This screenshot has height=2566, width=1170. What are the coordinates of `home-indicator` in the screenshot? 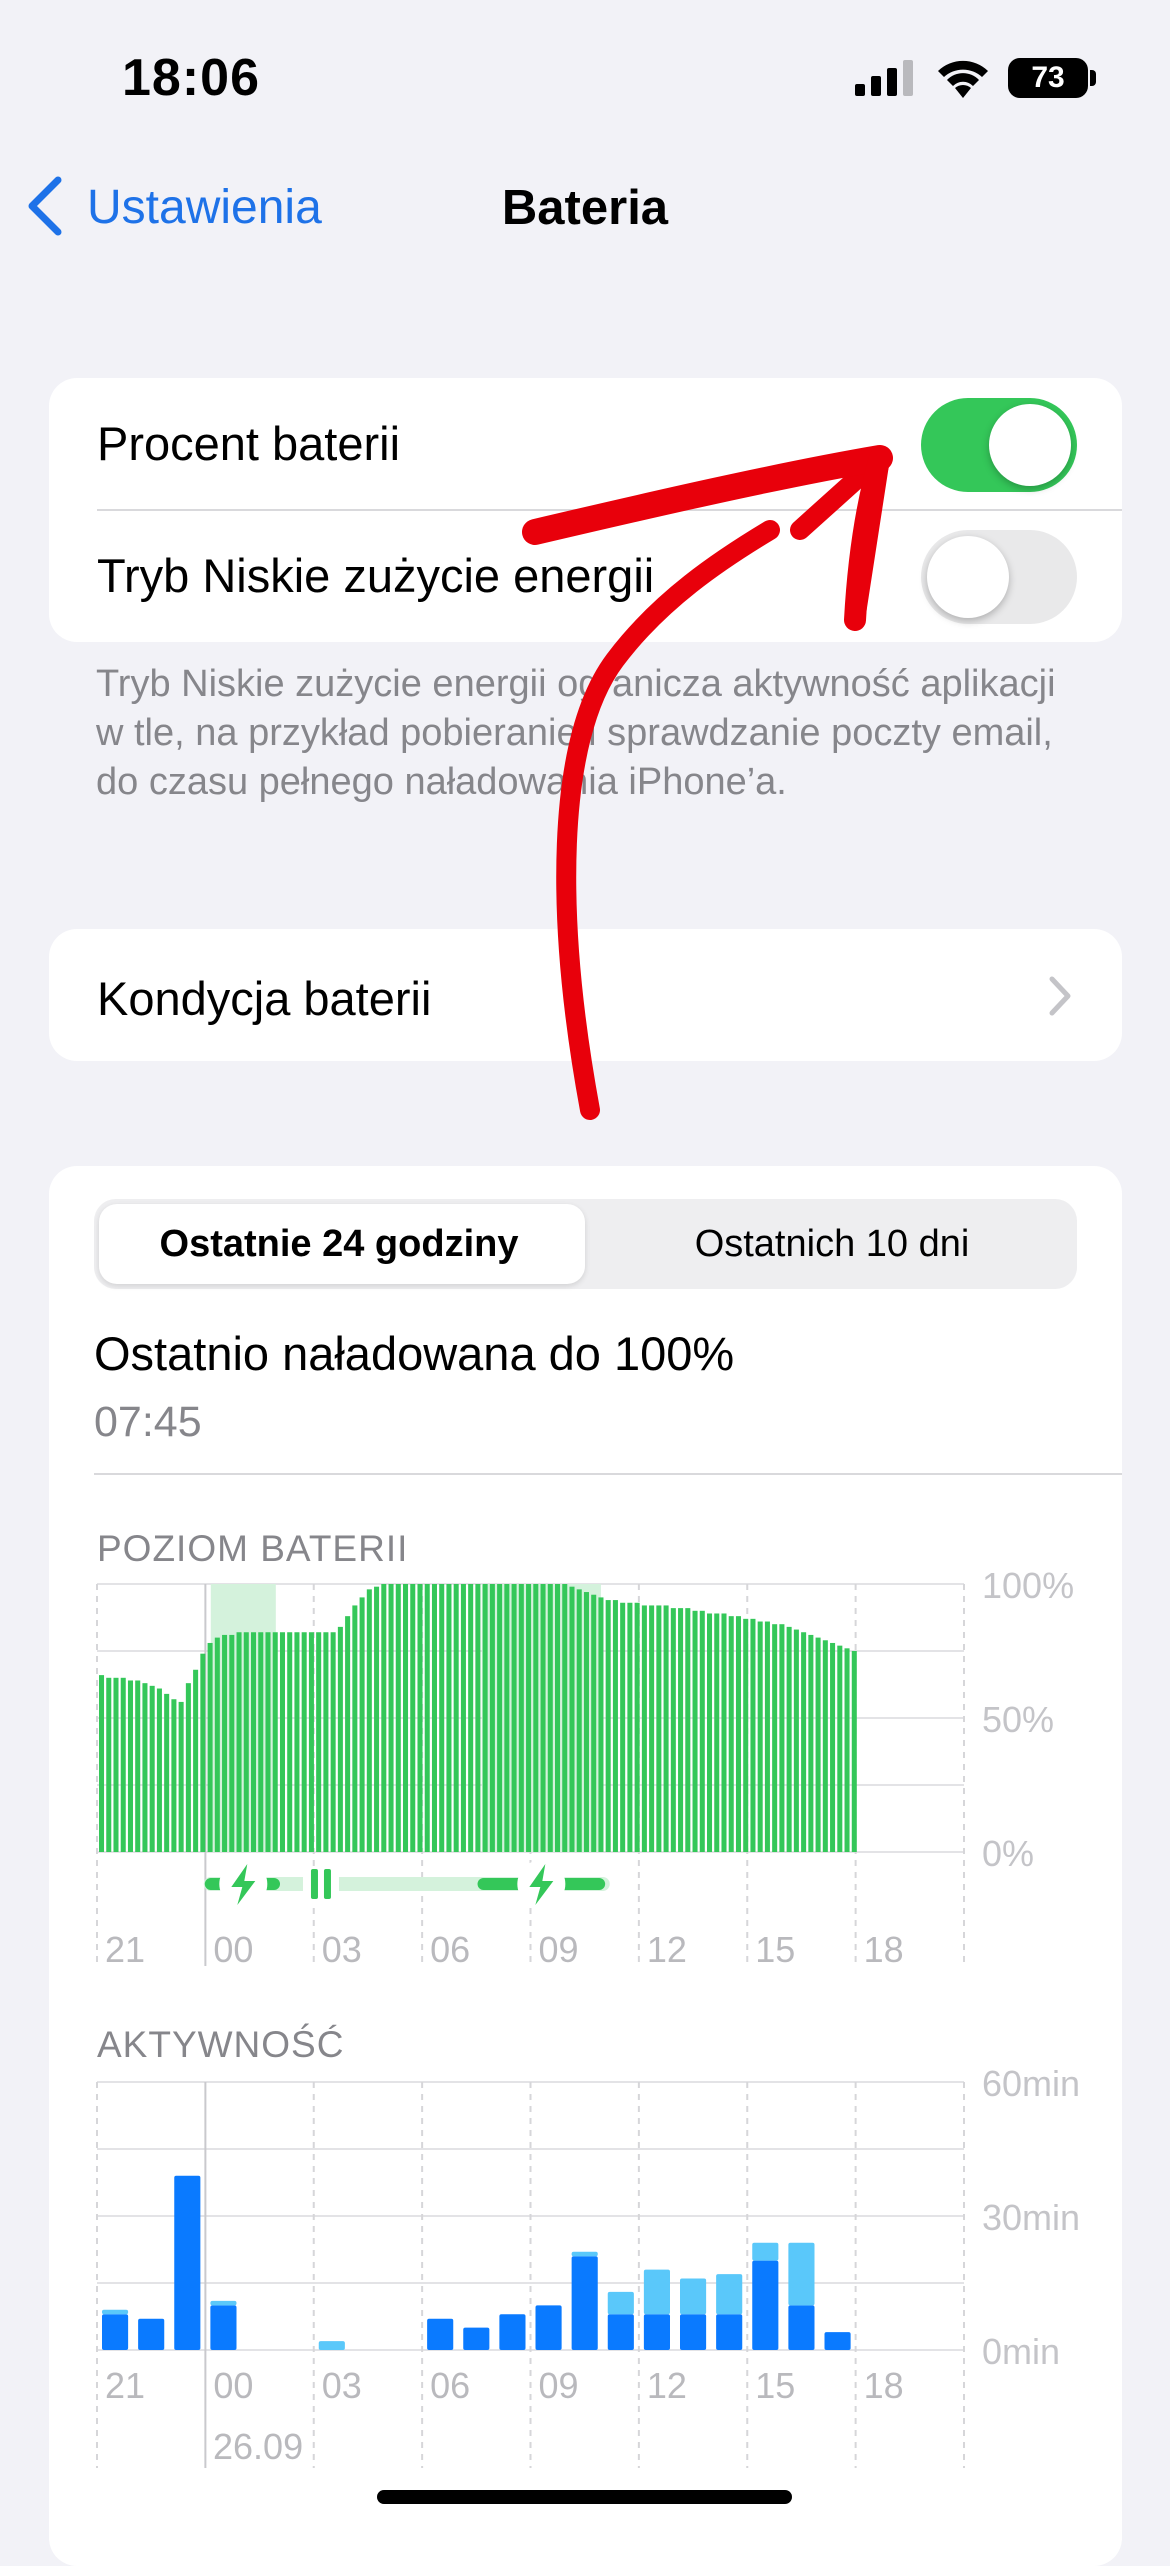 It's located at (584, 2497).